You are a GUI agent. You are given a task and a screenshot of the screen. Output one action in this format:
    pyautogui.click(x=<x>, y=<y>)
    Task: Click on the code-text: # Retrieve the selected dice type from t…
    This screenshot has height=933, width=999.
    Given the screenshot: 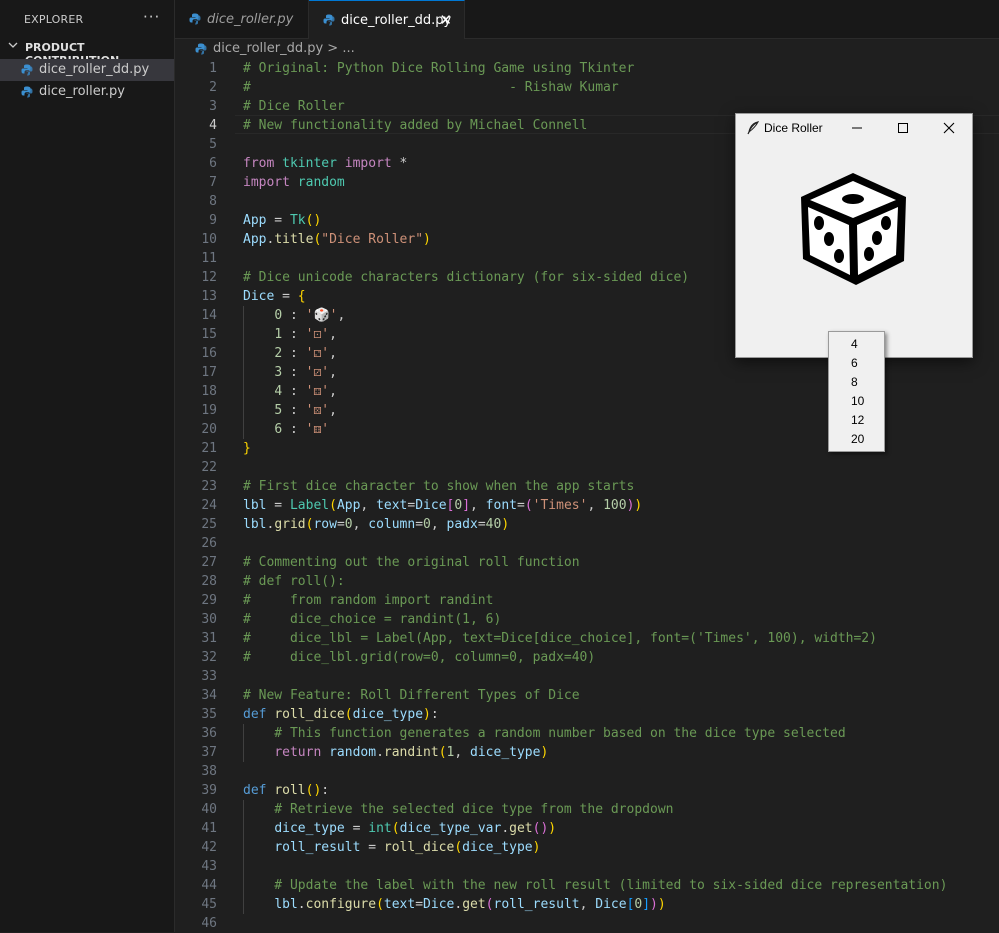 What is the action you would take?
    pyautogui.click(x=458, y=809)
    